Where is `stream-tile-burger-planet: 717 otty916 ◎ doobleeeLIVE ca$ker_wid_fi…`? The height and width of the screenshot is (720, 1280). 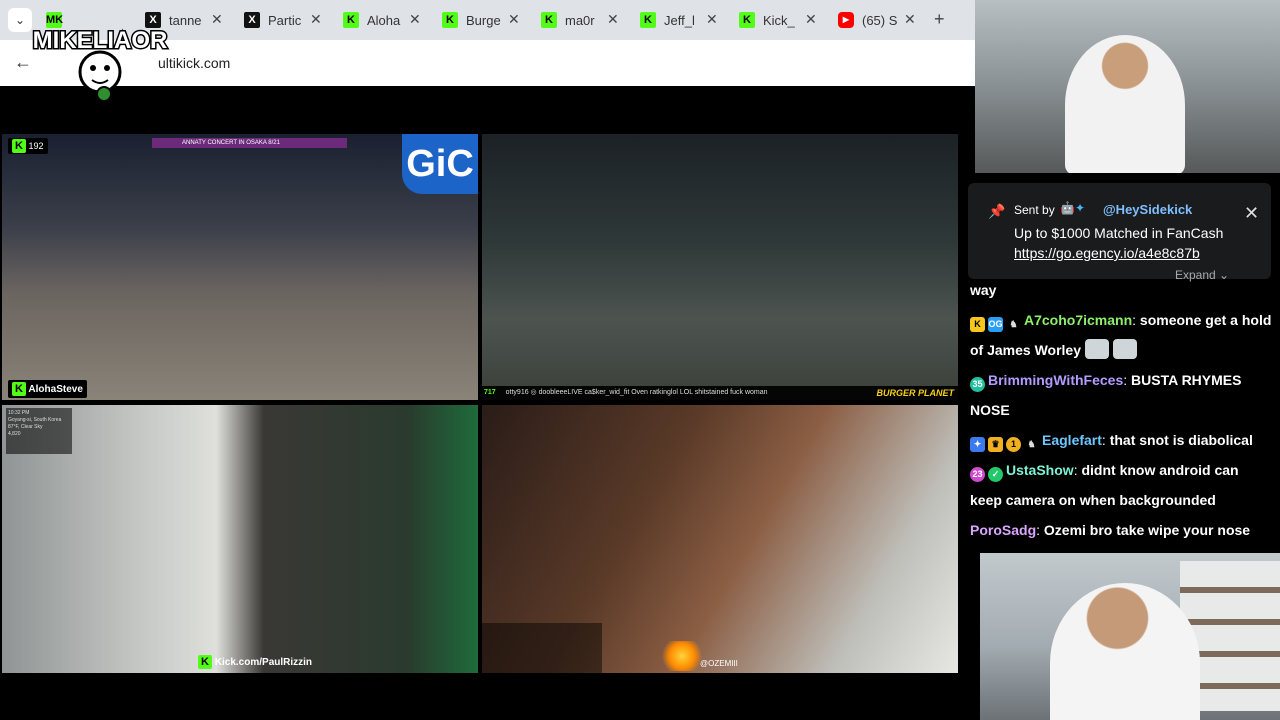
stream-tile-burger-planet: 717 otty916 ◎ doobleeeLIVE ca$ker_wid_fi… is located at coordinates (720, 267).